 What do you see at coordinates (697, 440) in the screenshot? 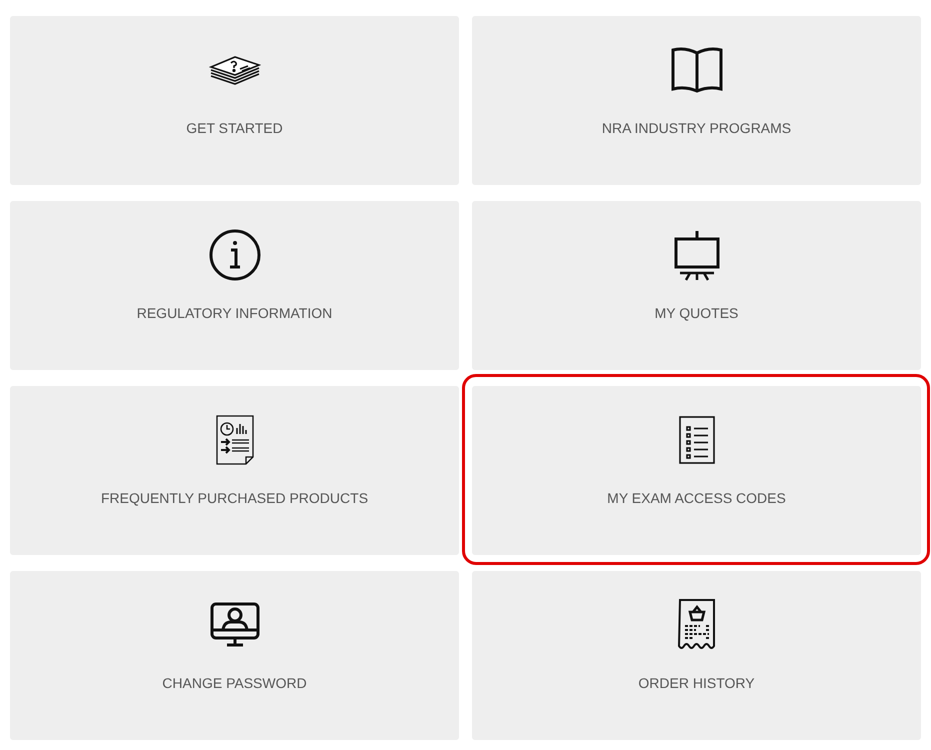
I see `checklist-icon` at bounding box center [697, 440].